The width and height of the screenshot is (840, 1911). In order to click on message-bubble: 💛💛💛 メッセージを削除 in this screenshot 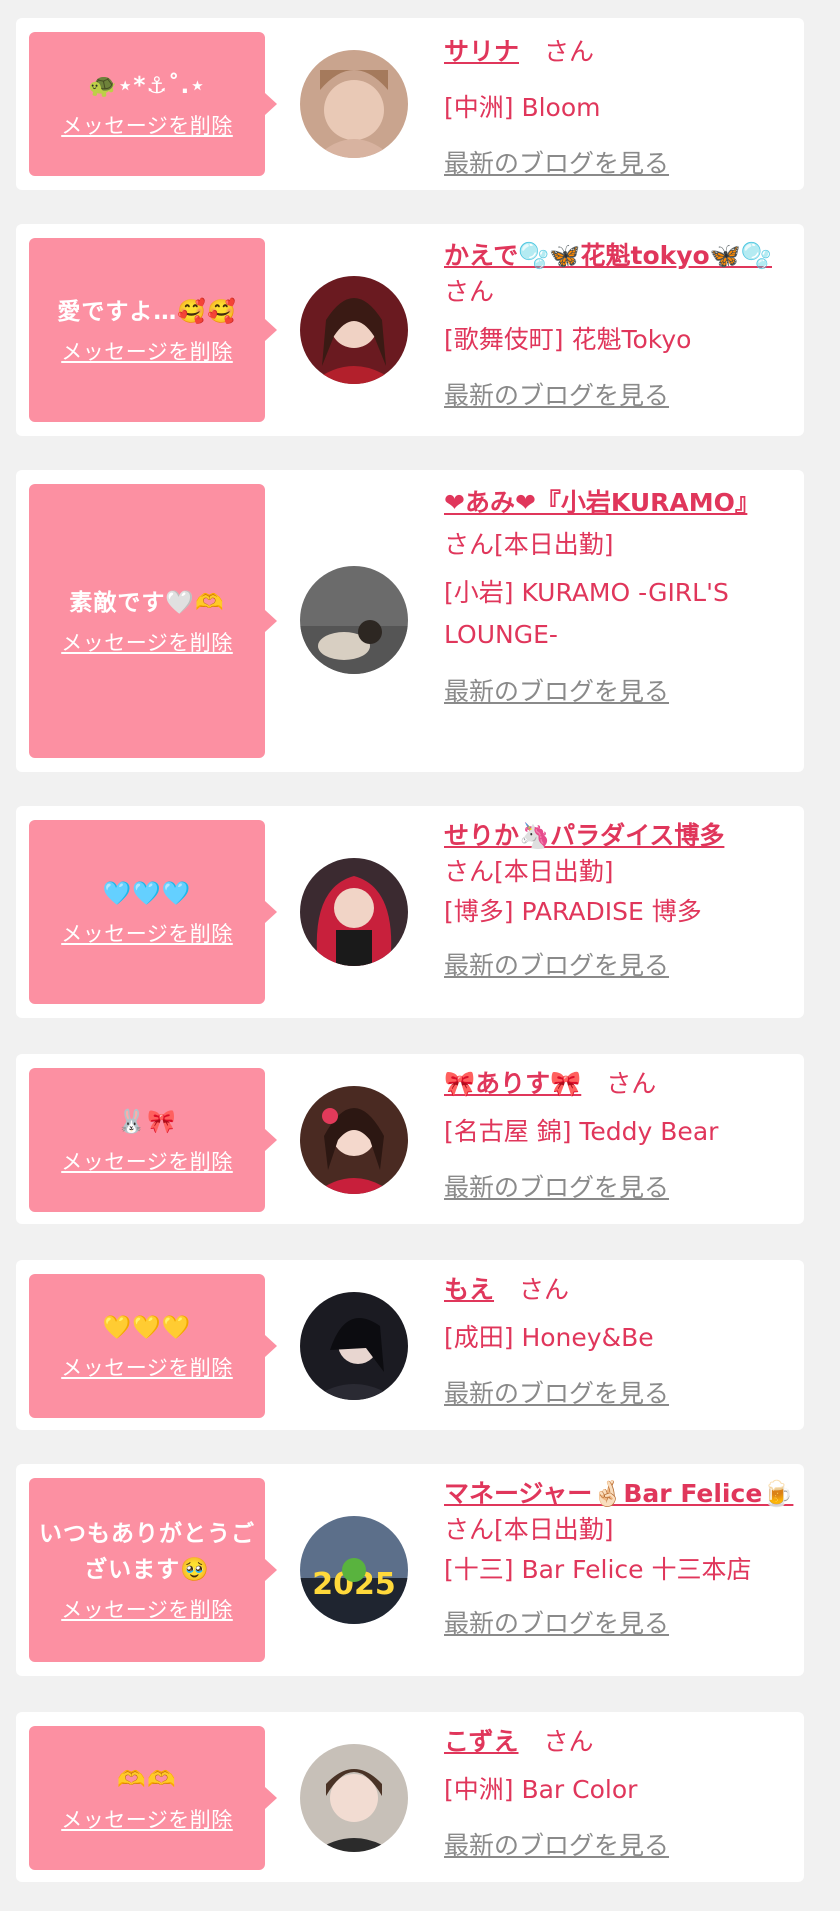, I will do `click(153, 1346)`.